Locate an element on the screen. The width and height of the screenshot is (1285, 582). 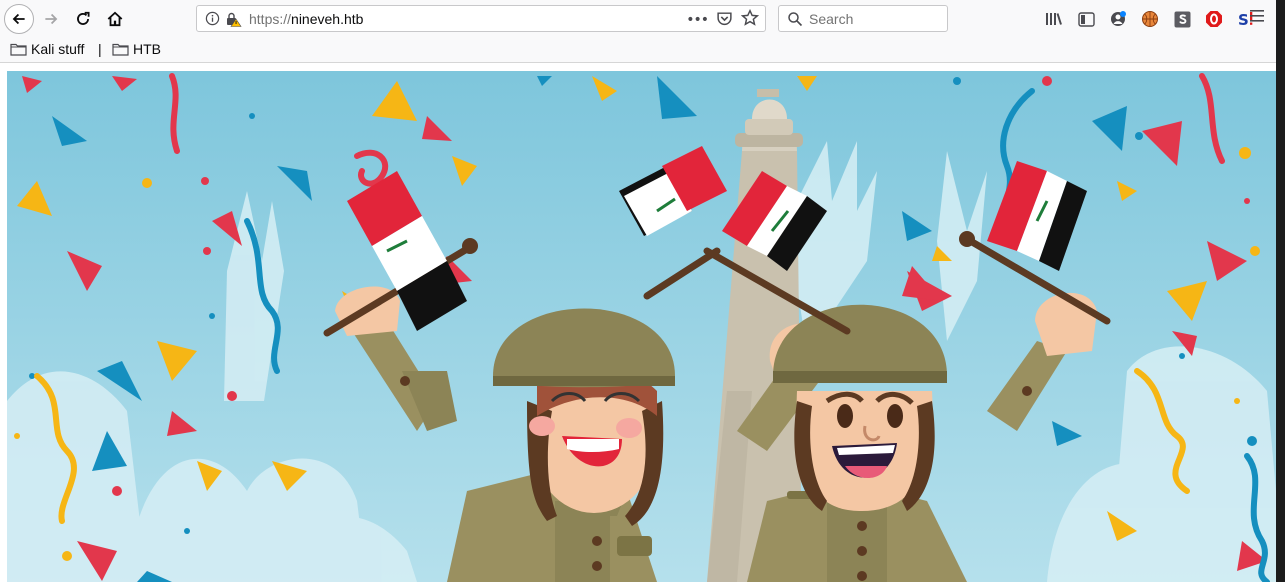
bookmark-star-icon is located at coordinates (750, 19).